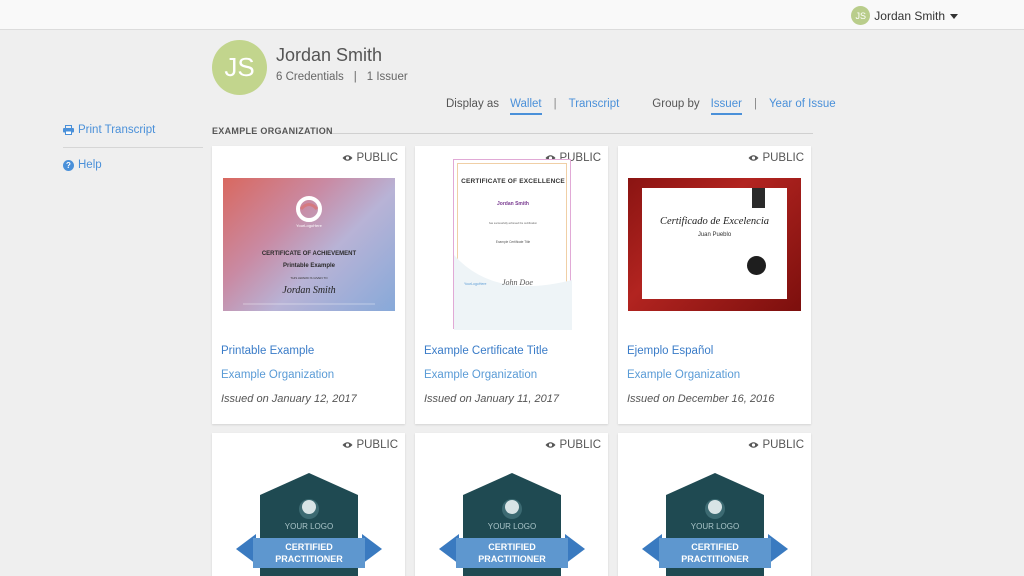 Image resolution: width=1024 pixels, height=576 pixels. Describe the element at coordinates (329, 55) in the screenshot. I see `profile-name: Jordan Smith` at that location.